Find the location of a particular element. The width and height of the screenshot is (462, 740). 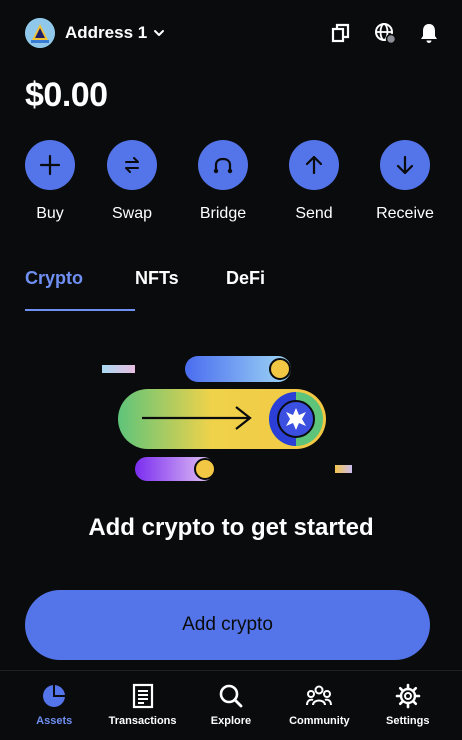

bridge-button: Bridge is located at coordinates (223, 181).